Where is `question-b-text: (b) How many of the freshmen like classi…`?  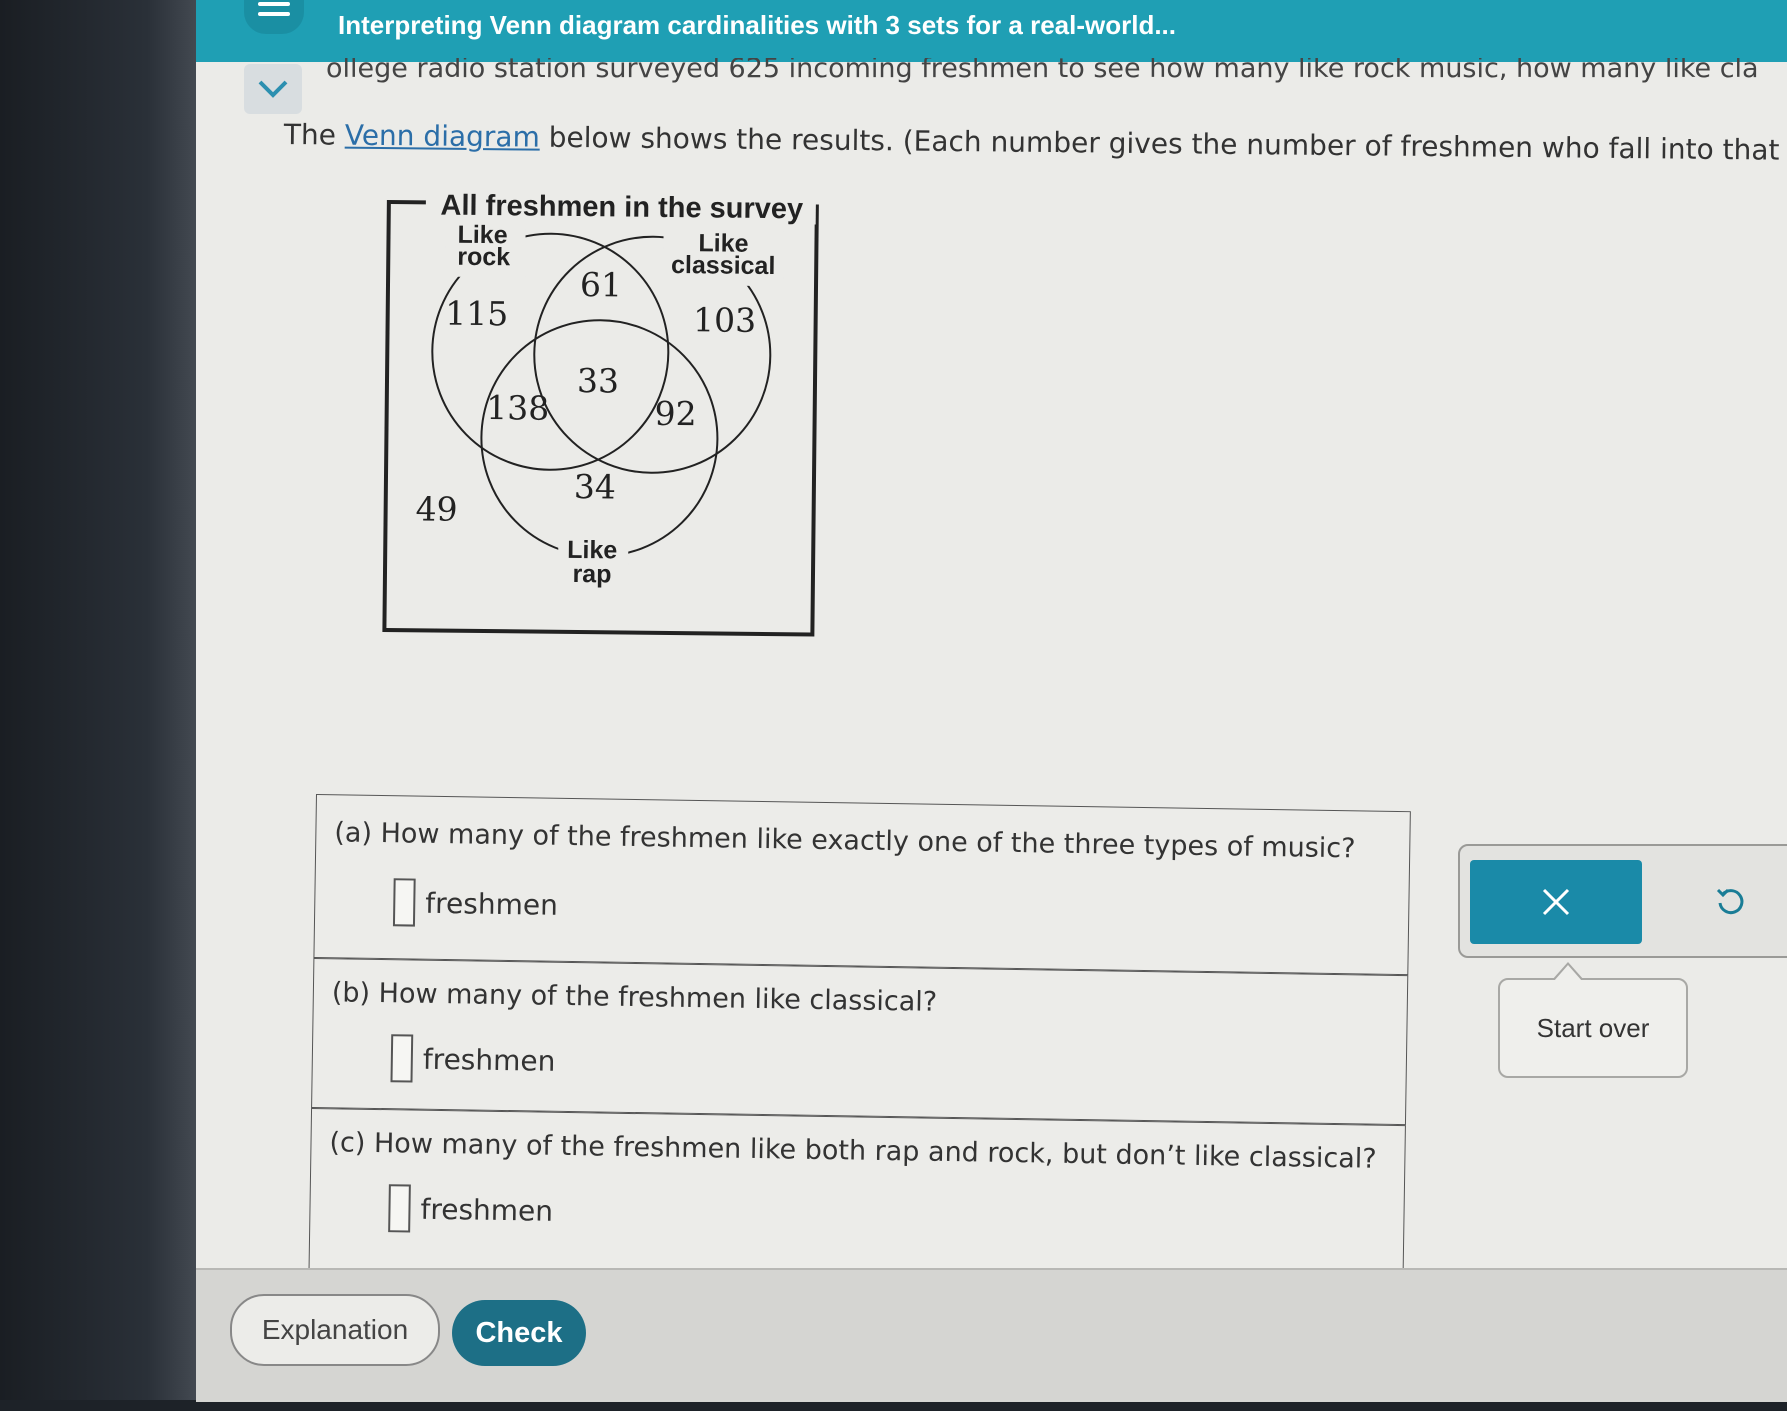 question-b-text: (b) How many of the freshmen like classi… is located at coordinates (634, 997).